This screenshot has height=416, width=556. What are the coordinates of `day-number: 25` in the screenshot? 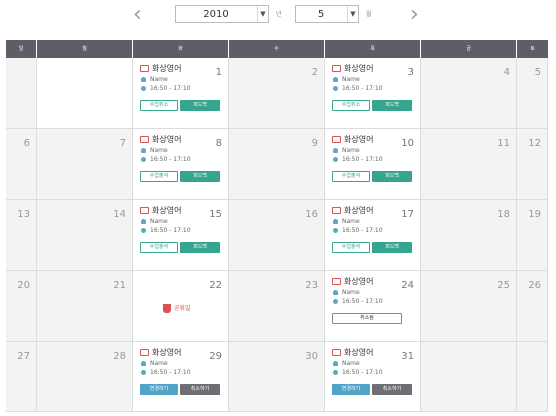 It's located at (503, 285).